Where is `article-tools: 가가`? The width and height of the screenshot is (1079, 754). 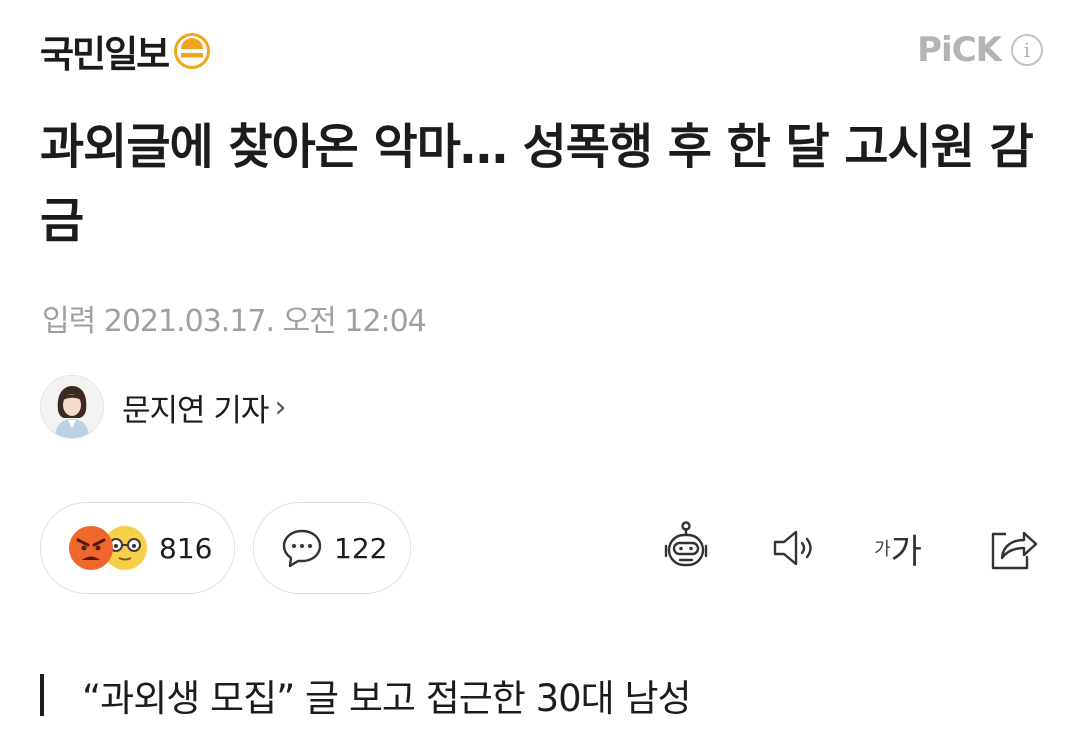
article-tools: 가가 is located at coordinates (847, 548).